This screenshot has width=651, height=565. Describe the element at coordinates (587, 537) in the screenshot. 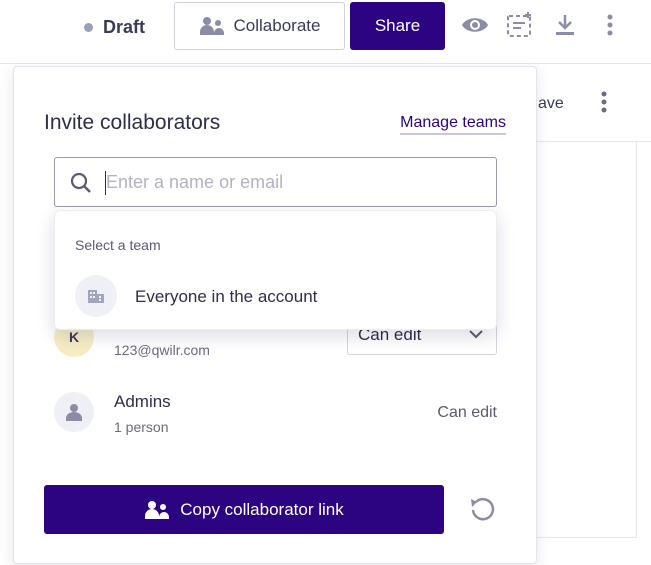

I see `background-divider-bottom` at that location.